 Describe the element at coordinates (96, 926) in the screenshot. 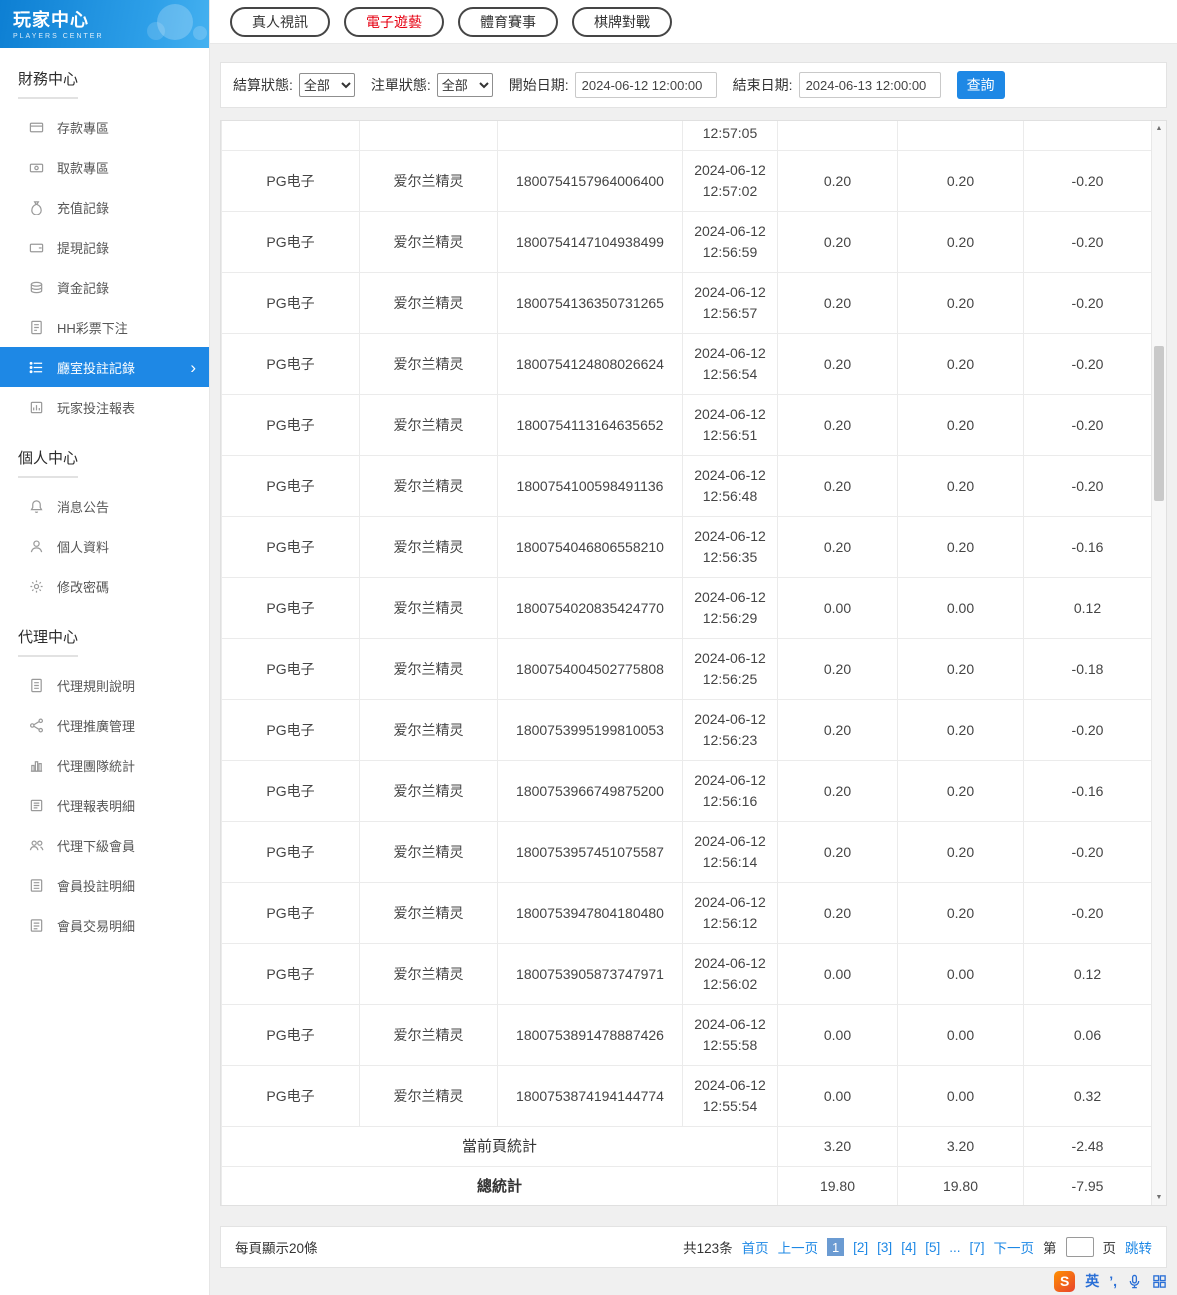

I see `sidebar-item-label: 會員交易明細` at that location.